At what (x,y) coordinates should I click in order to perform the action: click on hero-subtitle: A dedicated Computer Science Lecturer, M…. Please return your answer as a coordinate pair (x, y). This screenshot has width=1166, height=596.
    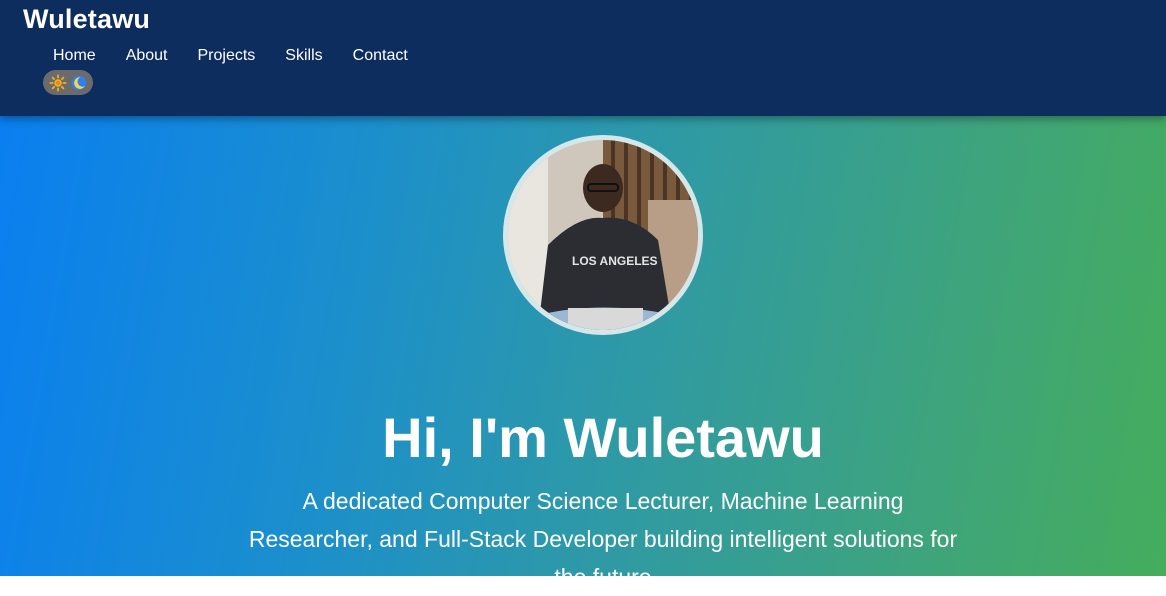
    Looking at the image, I should click on (603, 539).